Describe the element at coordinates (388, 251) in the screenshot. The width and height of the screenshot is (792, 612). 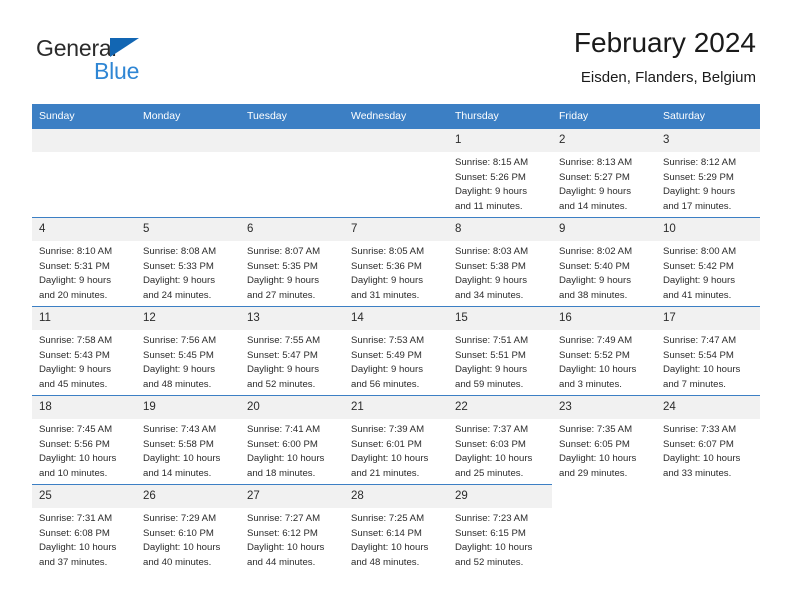
I see `day-sunrise: Sunrise: 8:05 AM` at that location.